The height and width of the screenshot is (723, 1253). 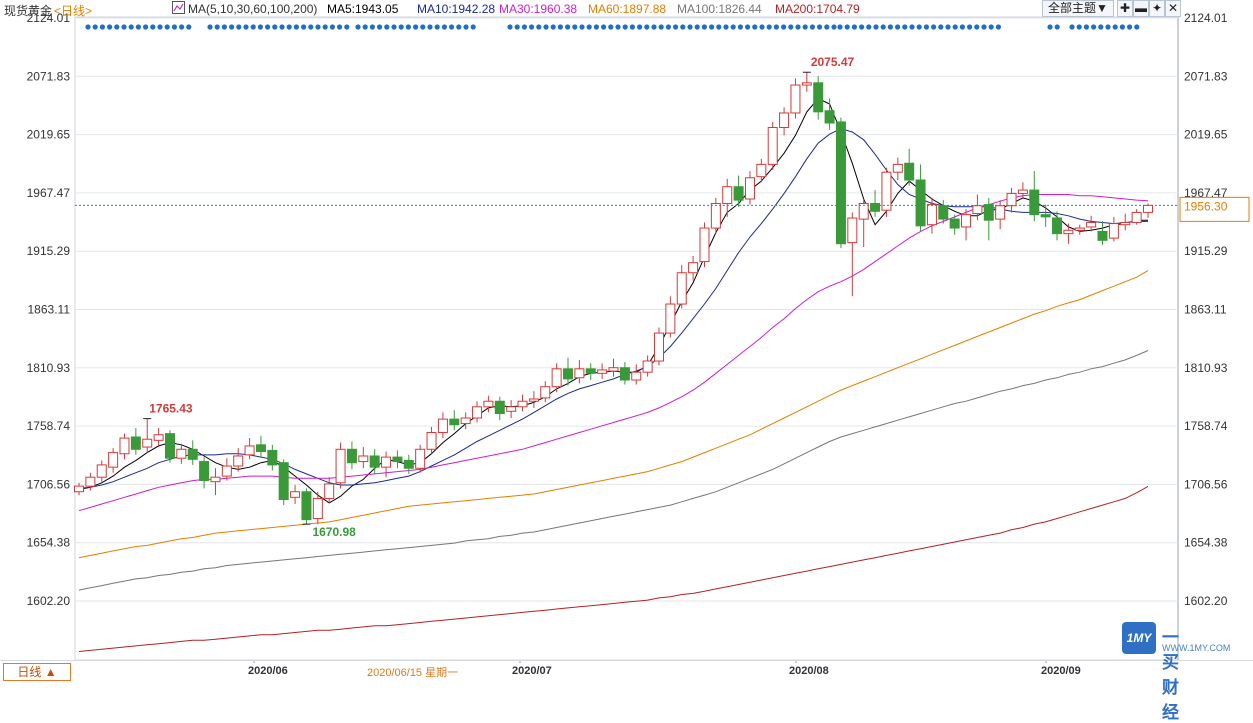 What do you see at coordinates (268, 671) in the screenshot?
I see `x-tick-label: 2020/06` at bounding box center [268, 671].